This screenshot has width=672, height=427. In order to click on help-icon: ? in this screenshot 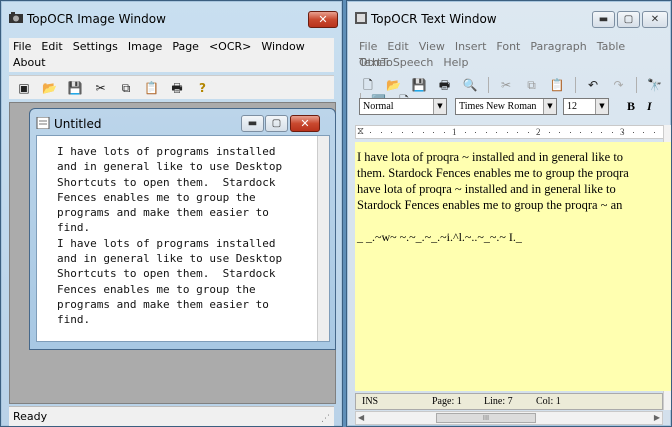, I will do `click(203, 88)`.